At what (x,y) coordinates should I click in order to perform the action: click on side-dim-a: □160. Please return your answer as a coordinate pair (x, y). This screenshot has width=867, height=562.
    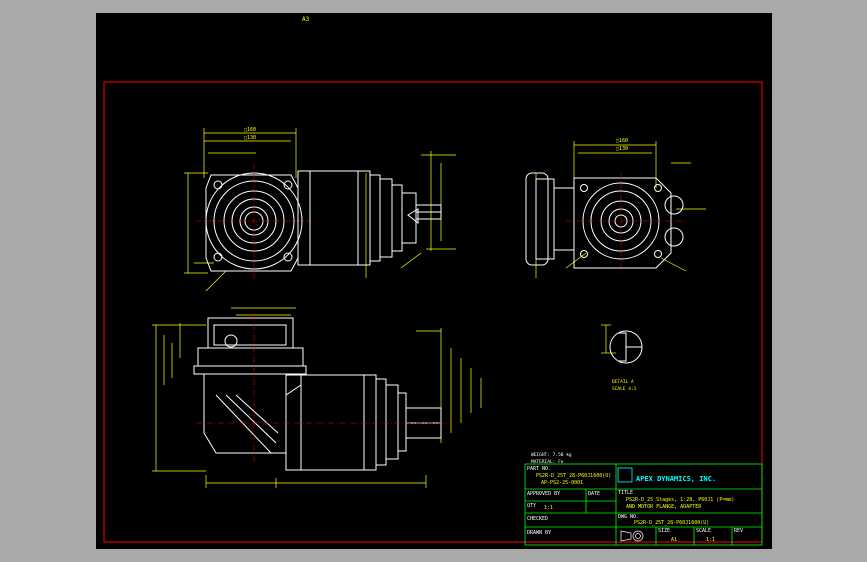
    Looking at the image, I should click on (622, 141).